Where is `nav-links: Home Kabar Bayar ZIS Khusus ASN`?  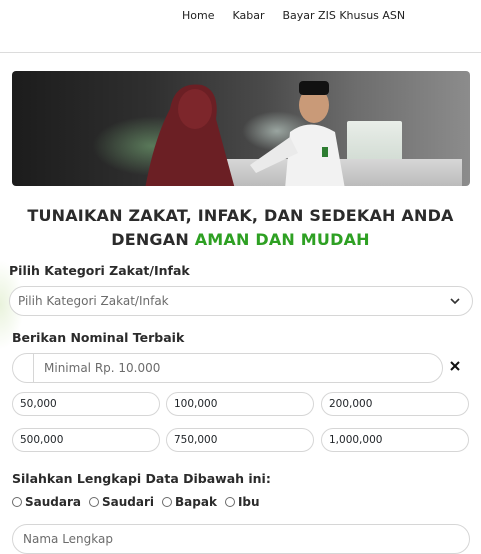
nav-links: Home Kabar Bayar ZIS Khusus ASN is located at coordinates (302, 15).